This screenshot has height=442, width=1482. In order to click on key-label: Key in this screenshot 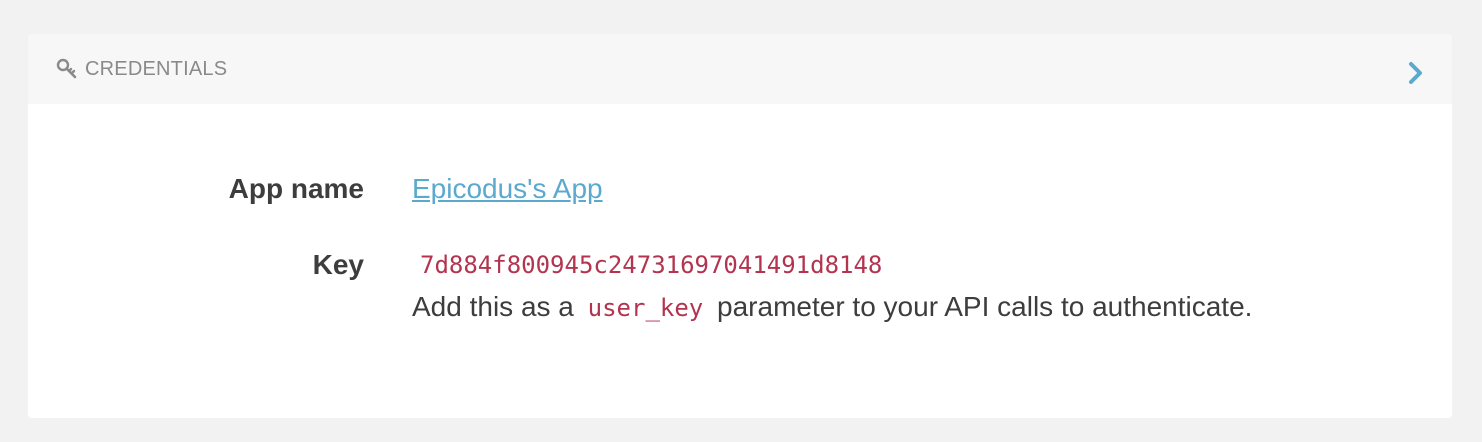, I will do `click(338, 264)`.